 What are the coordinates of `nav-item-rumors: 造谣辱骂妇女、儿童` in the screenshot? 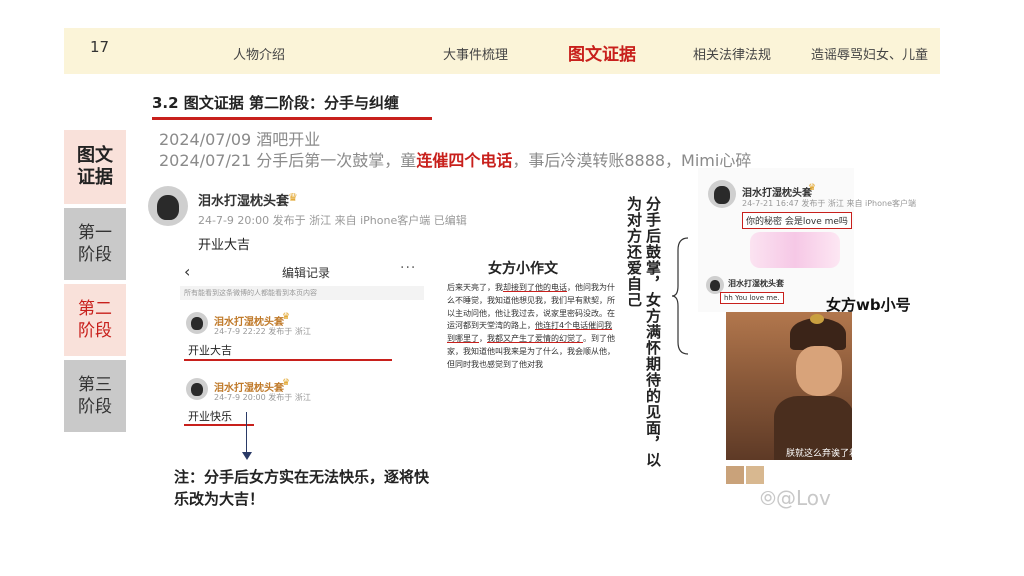 It's located at (869, 53).